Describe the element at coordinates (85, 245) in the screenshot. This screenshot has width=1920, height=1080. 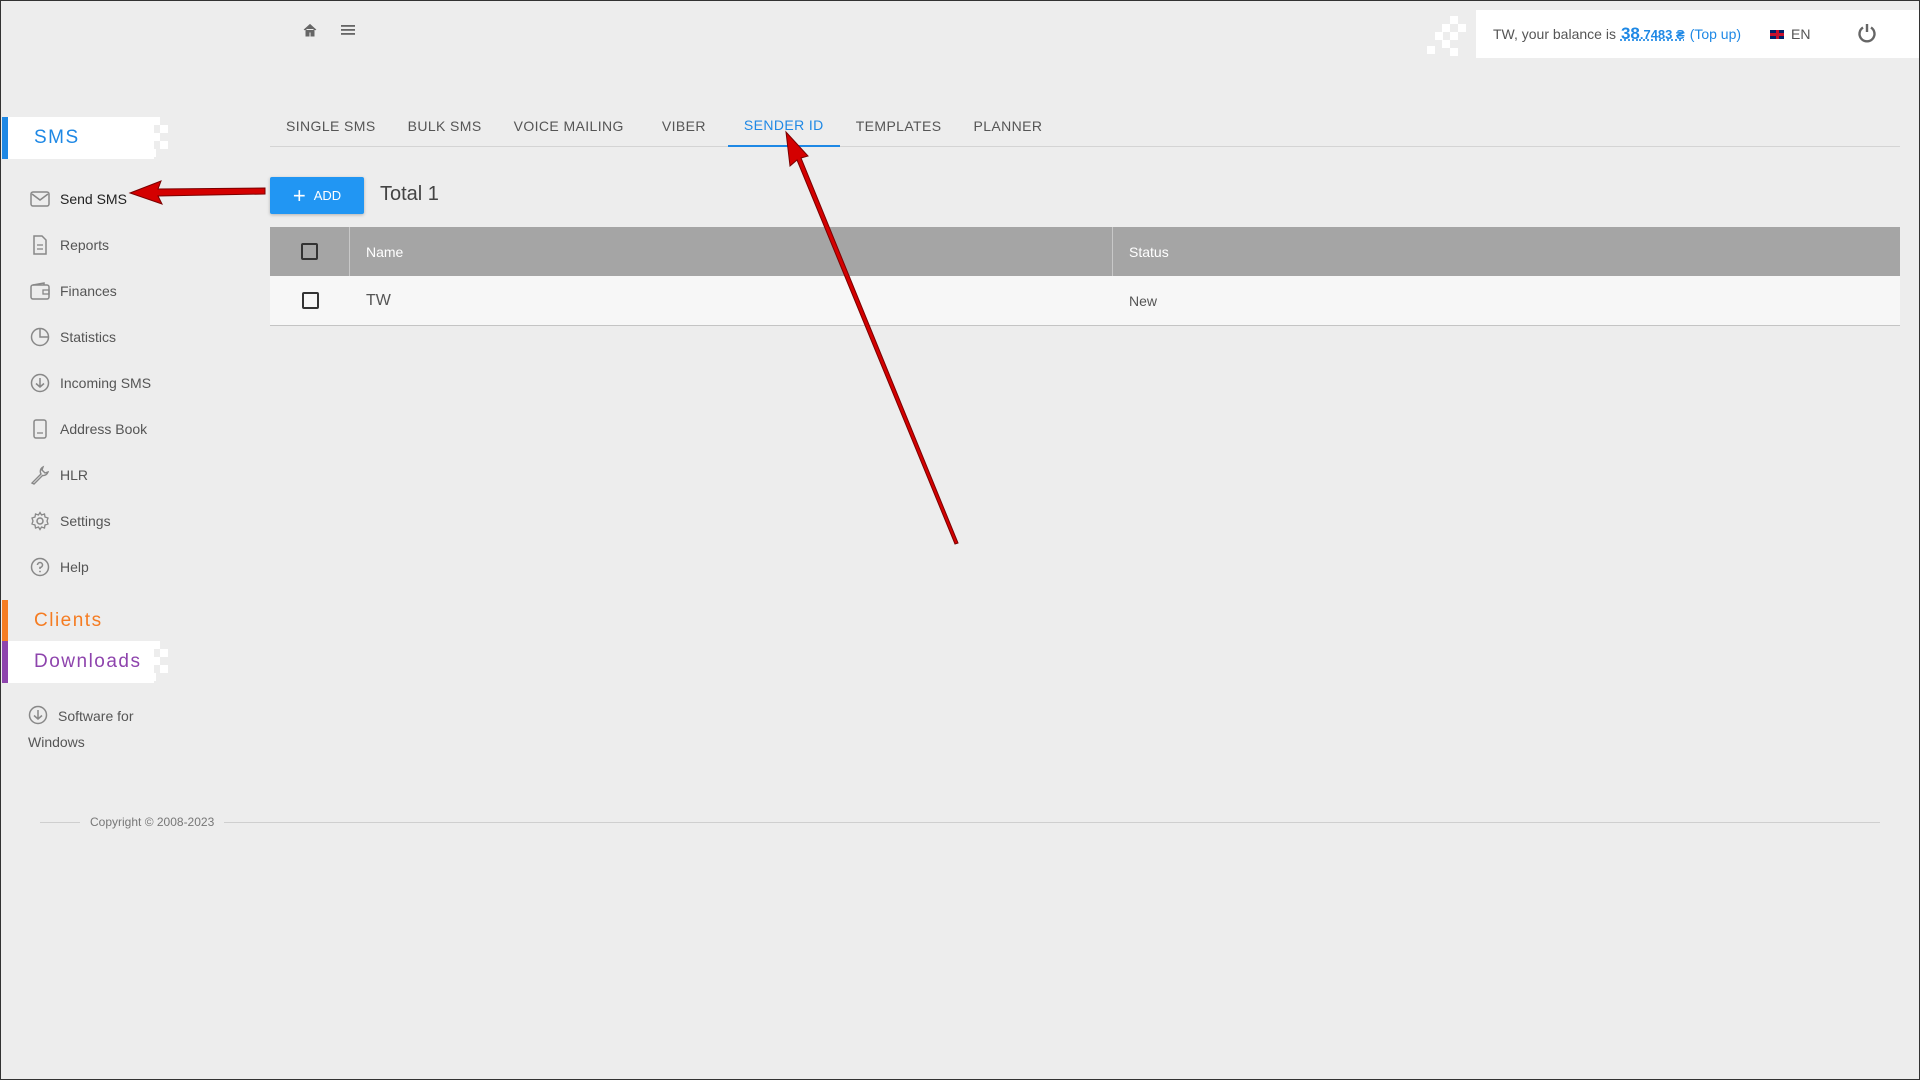
I see `sidebar-item-label: Reports` at that location.